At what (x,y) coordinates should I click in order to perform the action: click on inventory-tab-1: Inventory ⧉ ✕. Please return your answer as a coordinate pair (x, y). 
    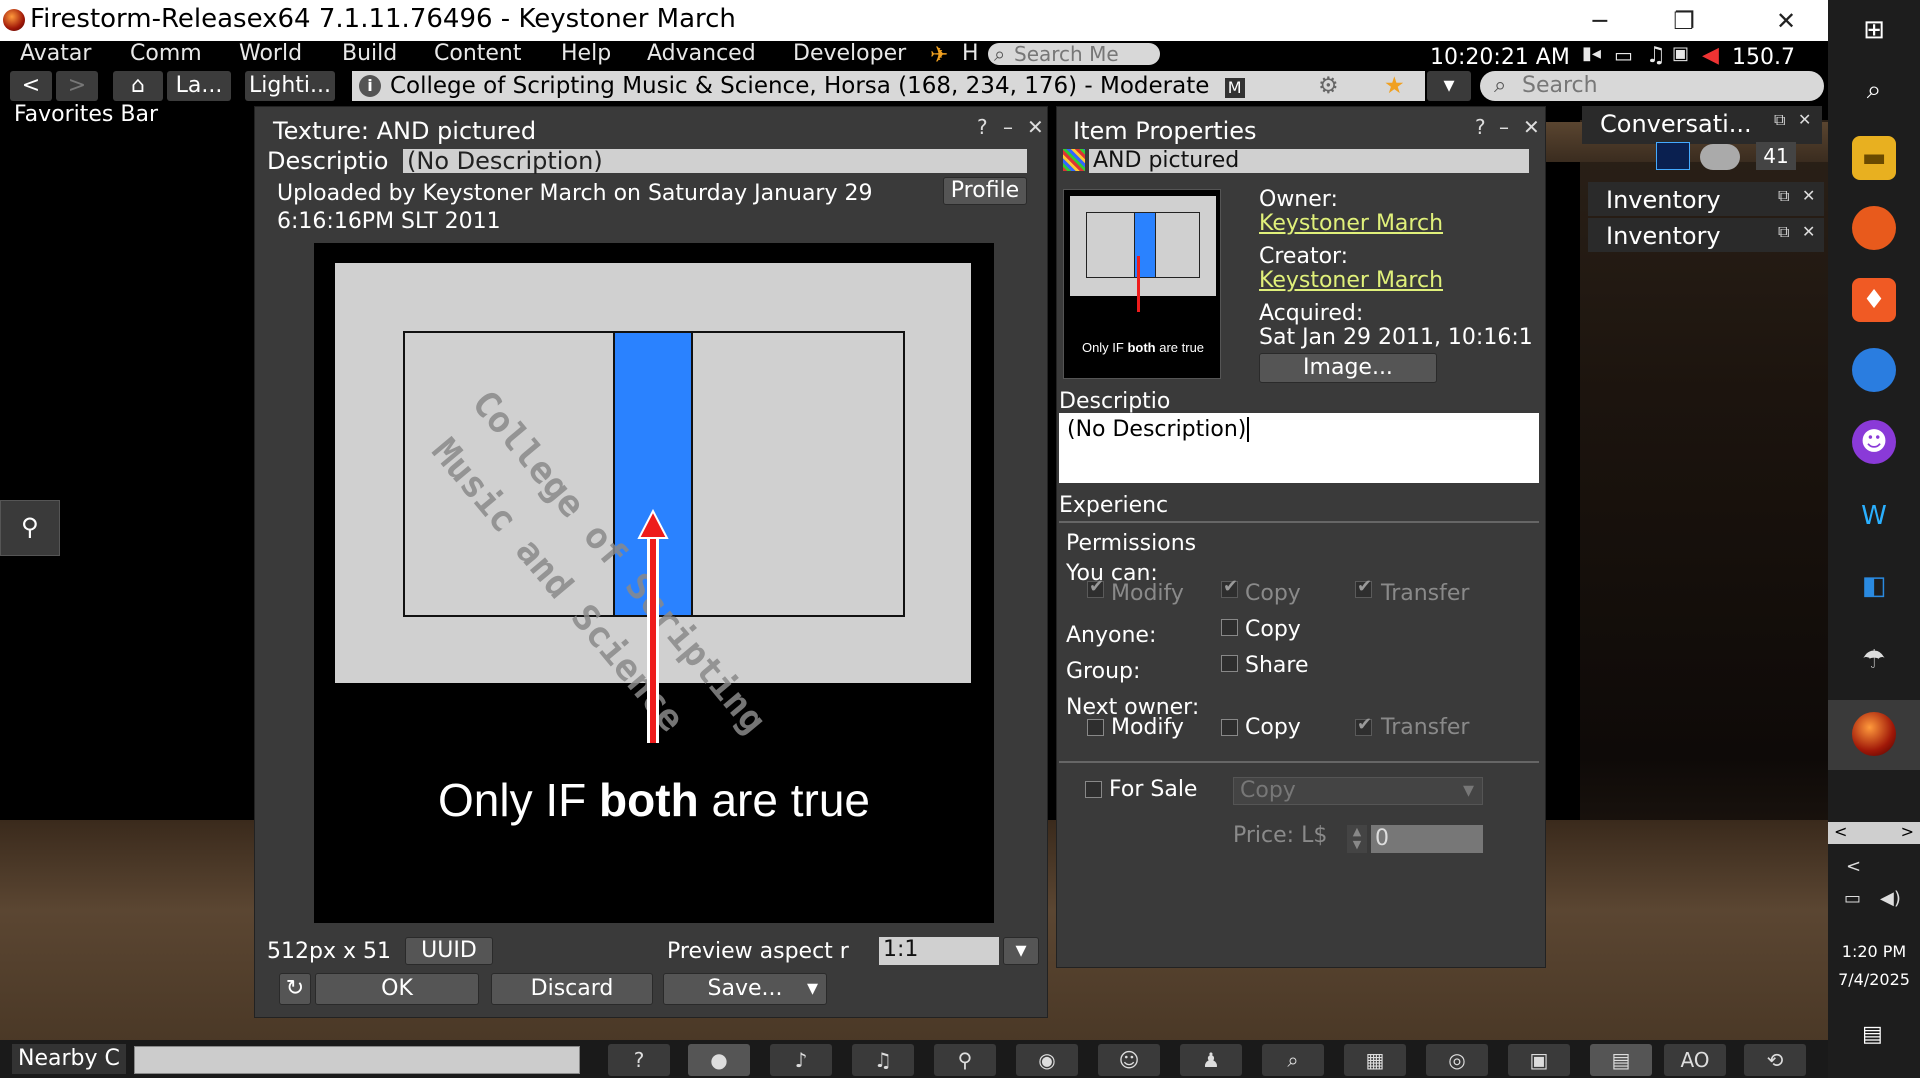
    Looking at the image, I should click on (1706, 199).